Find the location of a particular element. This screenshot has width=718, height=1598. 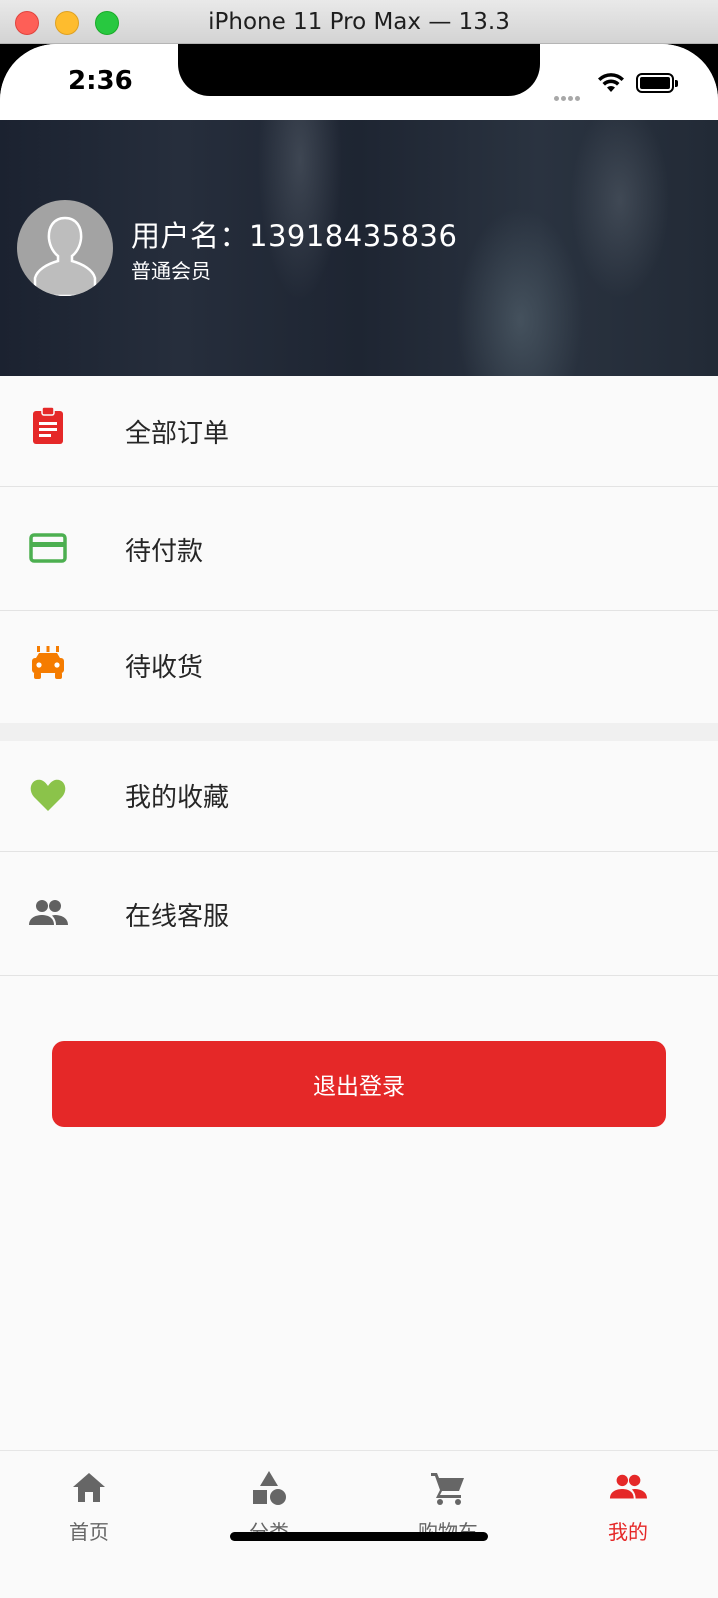

menu-label: 待付款 is located at coordinates (164, 552).